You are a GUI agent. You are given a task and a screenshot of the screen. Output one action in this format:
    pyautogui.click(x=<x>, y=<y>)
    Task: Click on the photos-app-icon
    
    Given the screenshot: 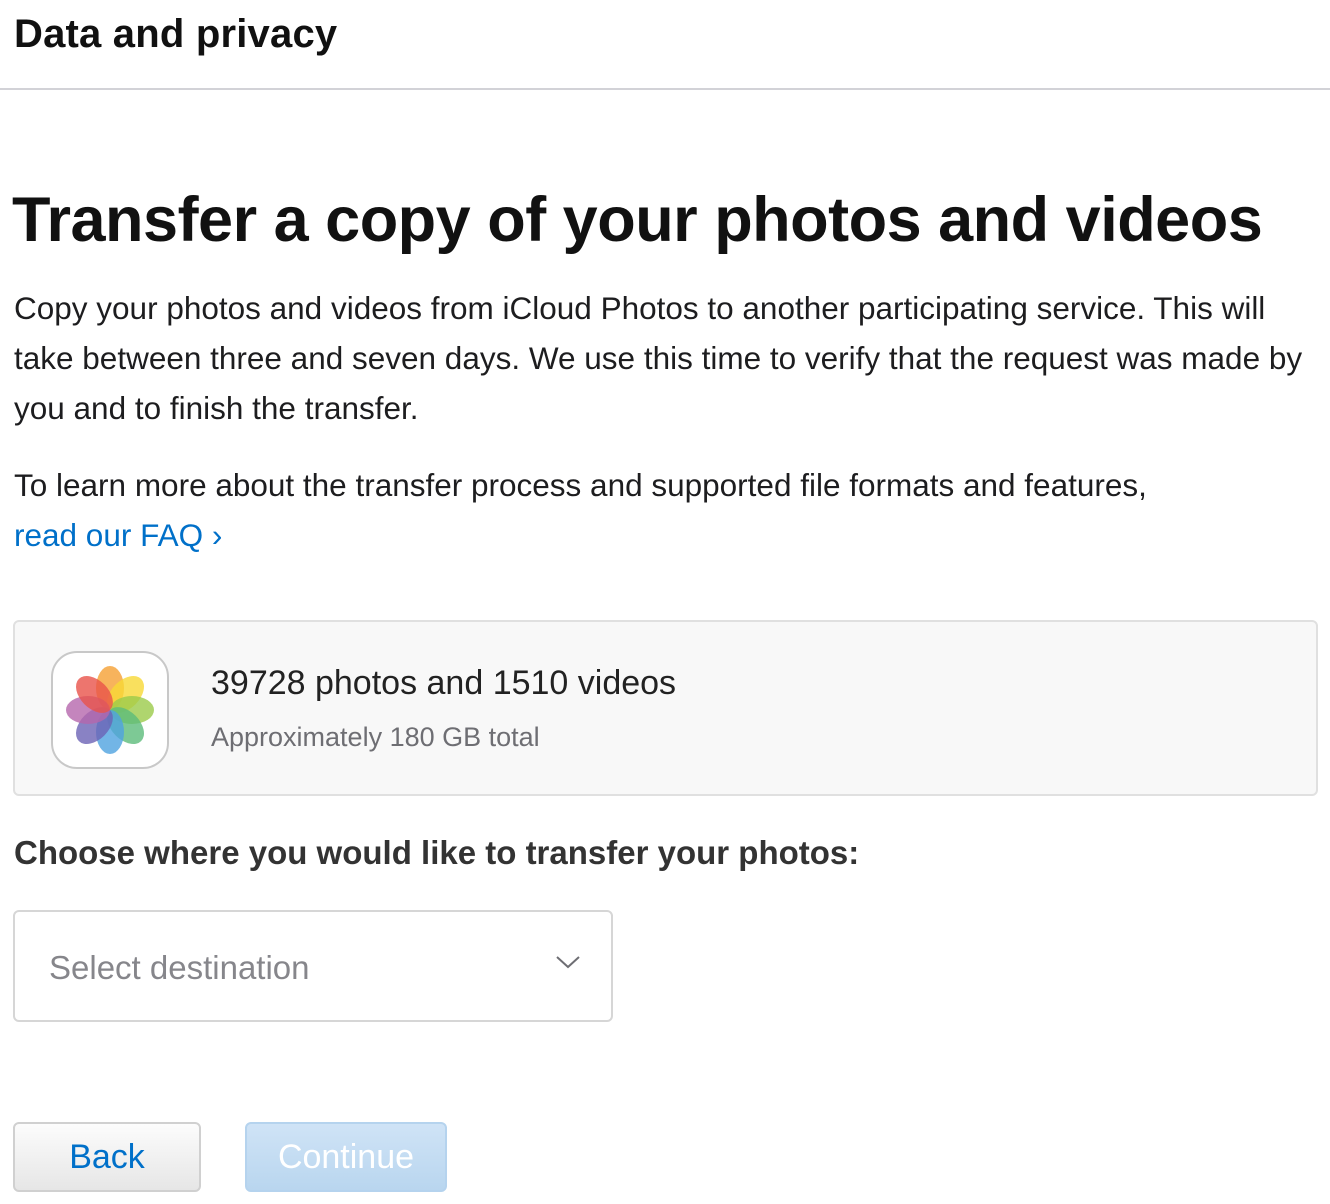 What is the action you would take?
    pyautogui.click(x=110, y=710)
    